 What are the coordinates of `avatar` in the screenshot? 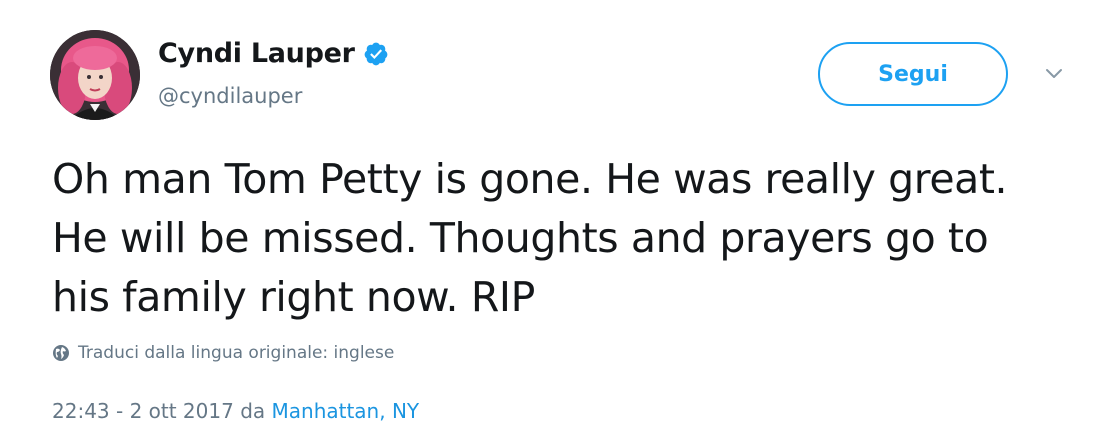 It's located at (95, 75).